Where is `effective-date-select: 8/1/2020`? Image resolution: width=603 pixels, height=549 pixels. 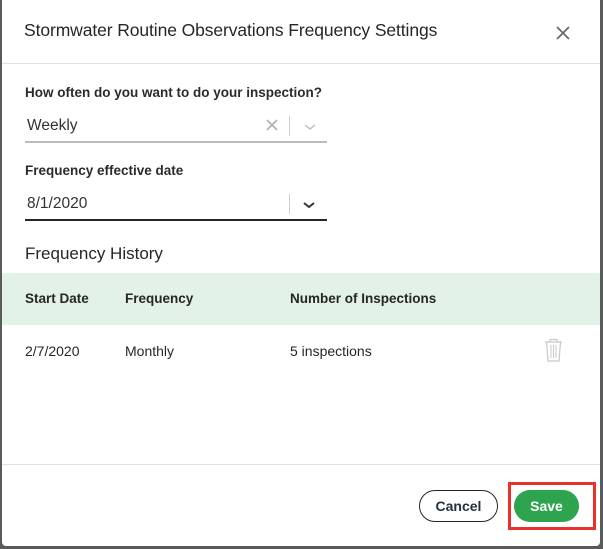
effective-date-select: 8/1/2020 is located at coordinates (176, 205).